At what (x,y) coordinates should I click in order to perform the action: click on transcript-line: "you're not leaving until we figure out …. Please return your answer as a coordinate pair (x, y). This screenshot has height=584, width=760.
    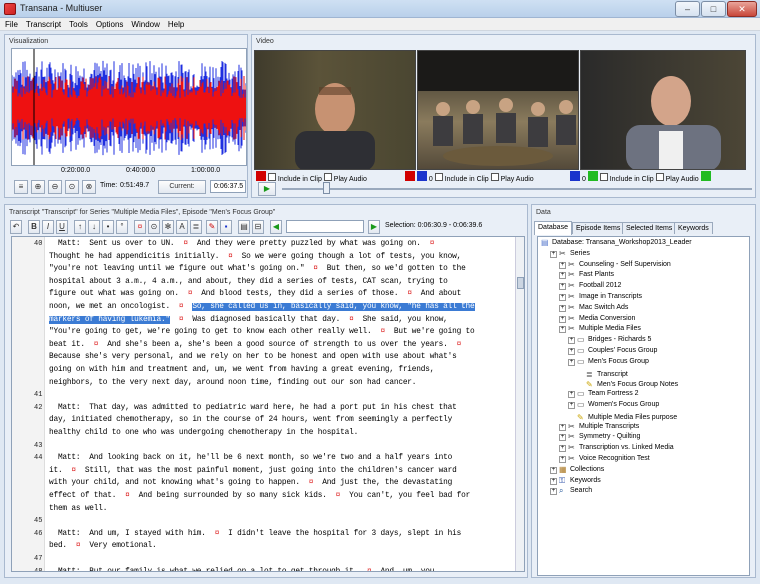
    Looking at the image, I should click on (257, 269).